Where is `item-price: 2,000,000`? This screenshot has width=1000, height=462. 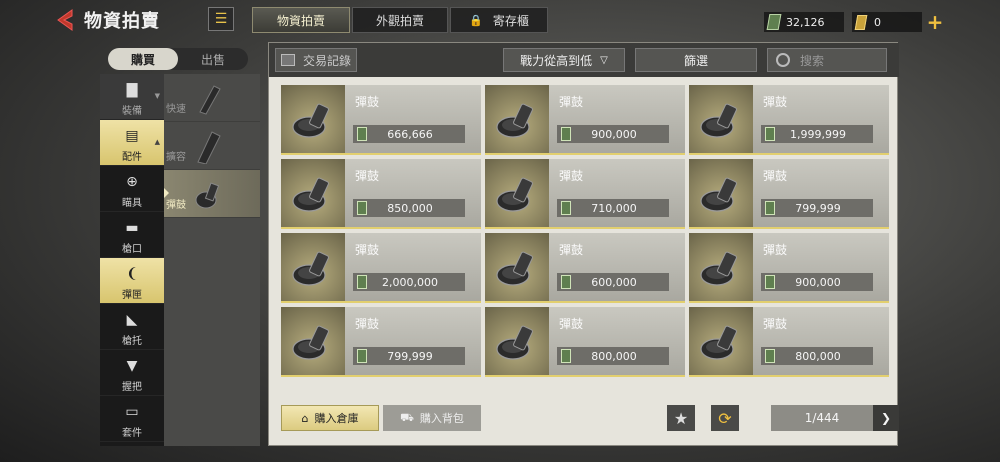 item-price: 2,000,000 is located at coordinates (410, 282).